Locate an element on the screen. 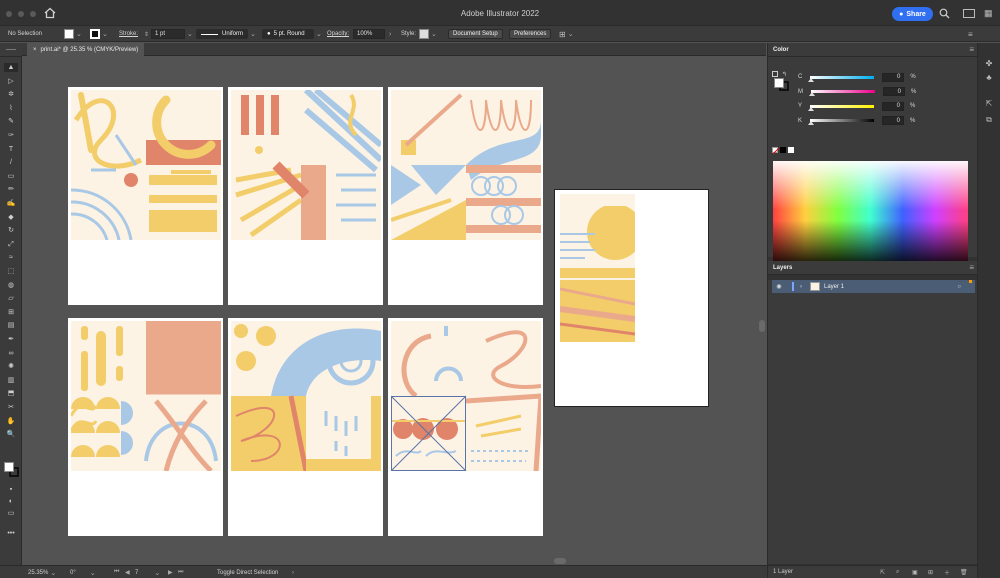 This screenshot has height=578, width=1000. locate-object-icon: ⌕ is located at coordinates (897, 572).